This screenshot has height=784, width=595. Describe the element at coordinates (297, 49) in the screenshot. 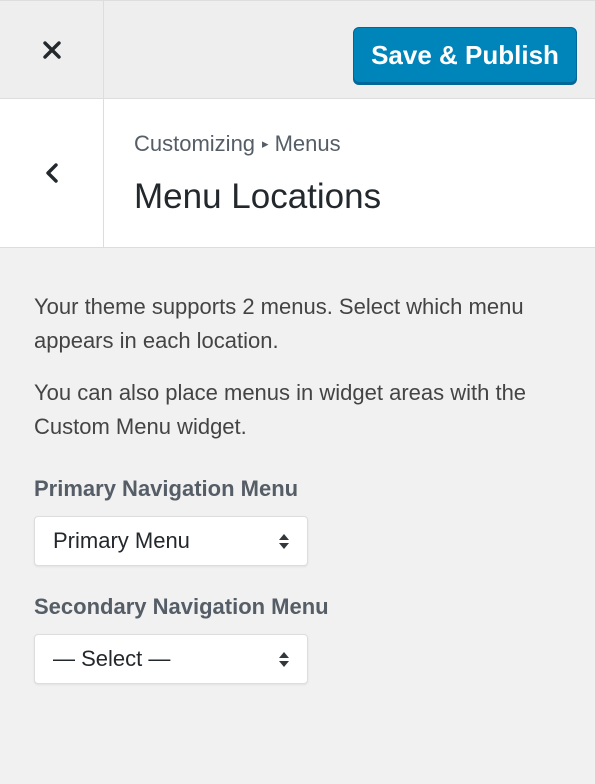

I see `customizer-header: Save & Publish` at that location.